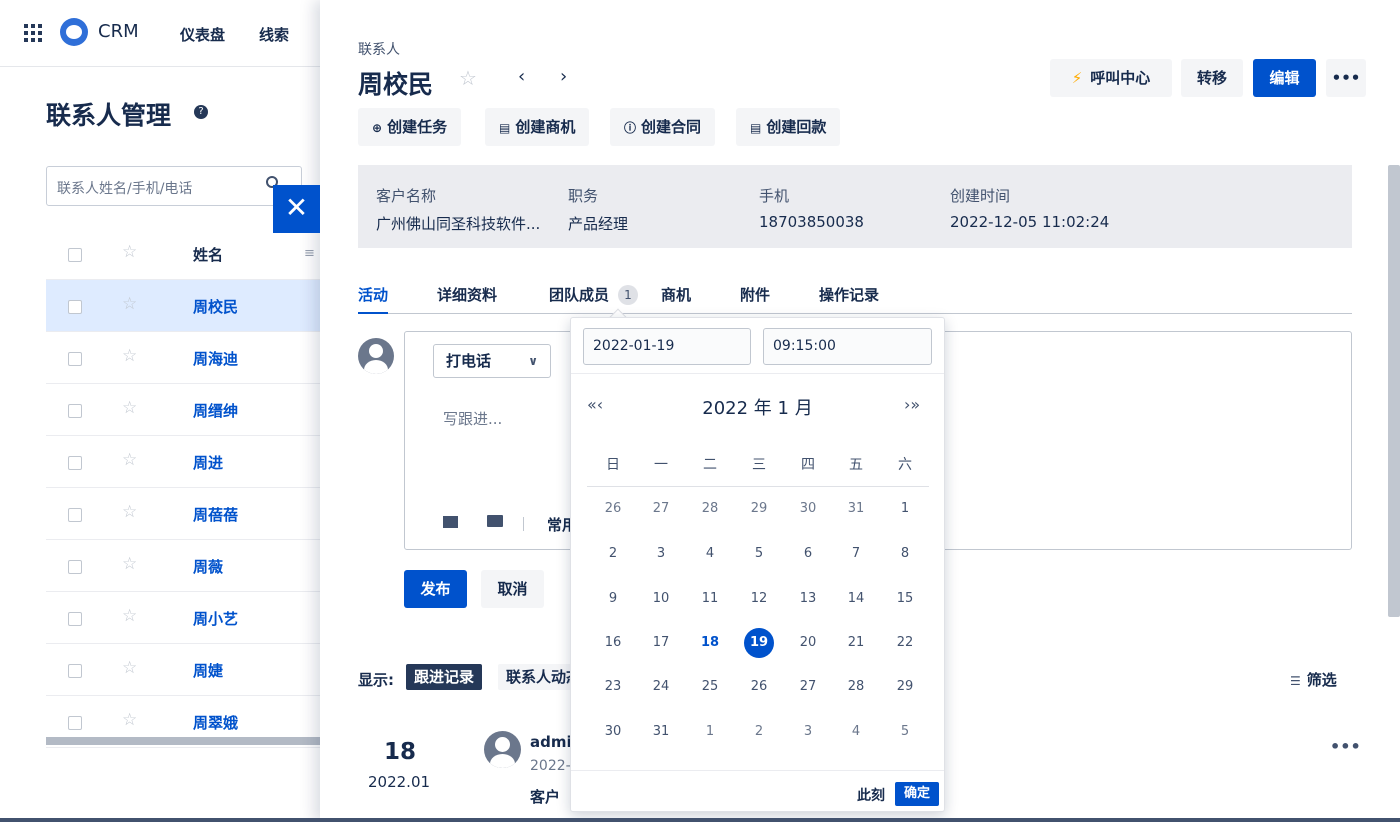  I want to click on create-opportunity-button: ▤ 创建商机, so click(537, 127).